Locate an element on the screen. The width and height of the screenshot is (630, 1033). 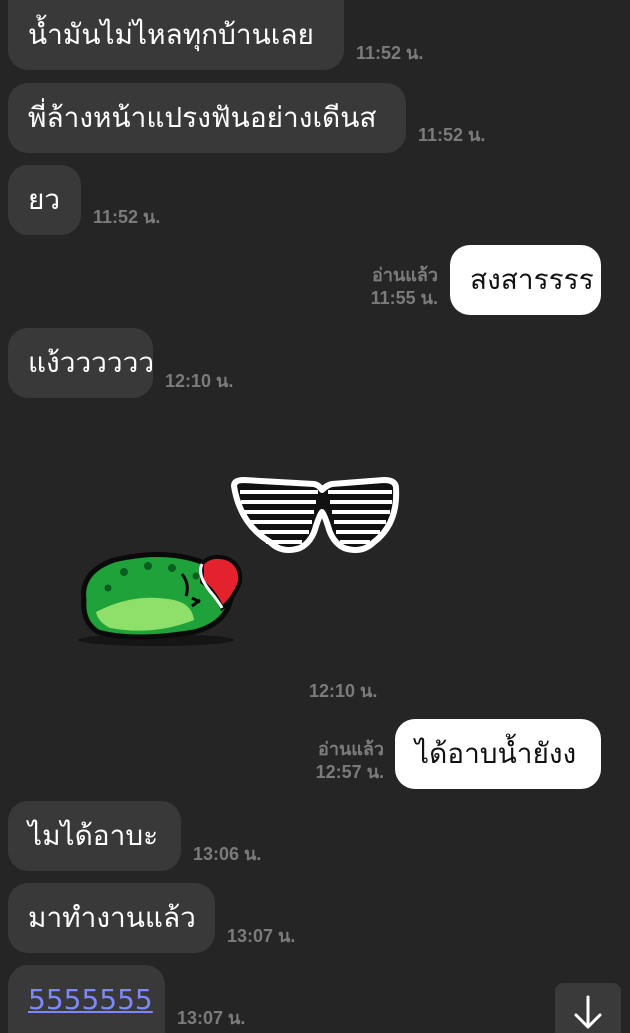
message-bubble-incoming: น้ำมันไม่ไหลทุกบ้านเลย is located at coordinates (176, 35).